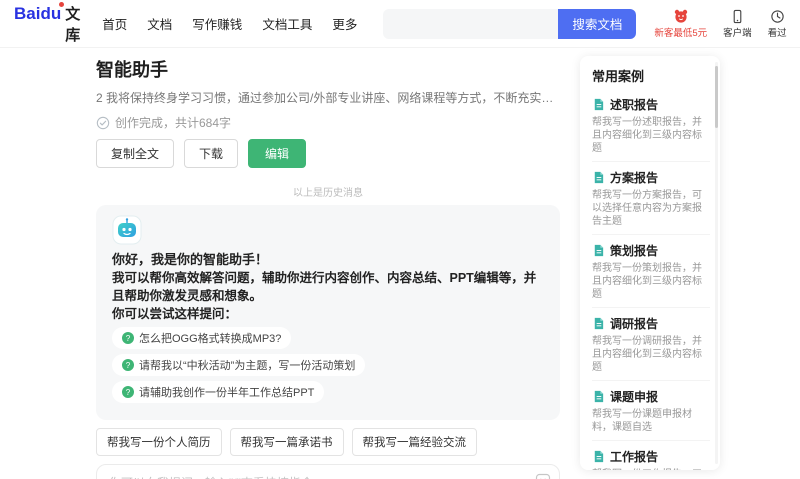  I want to click on message-input, so click(319, 476).